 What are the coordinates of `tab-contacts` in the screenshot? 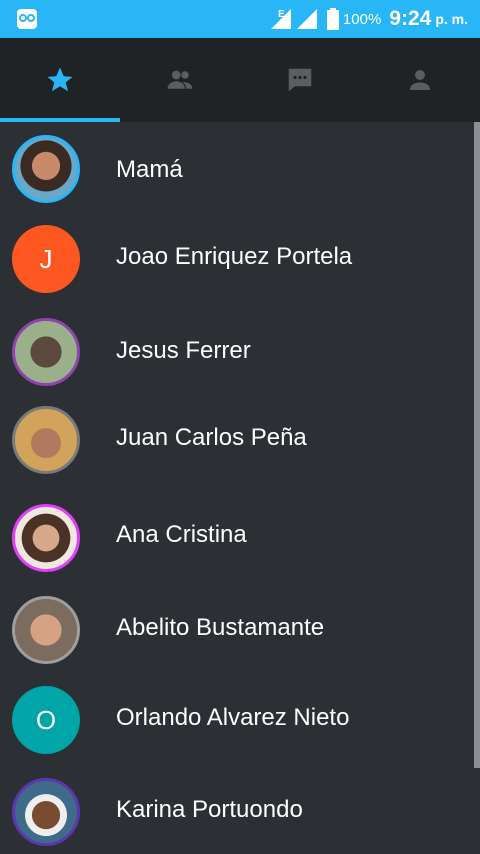 It's located at (420, 80).